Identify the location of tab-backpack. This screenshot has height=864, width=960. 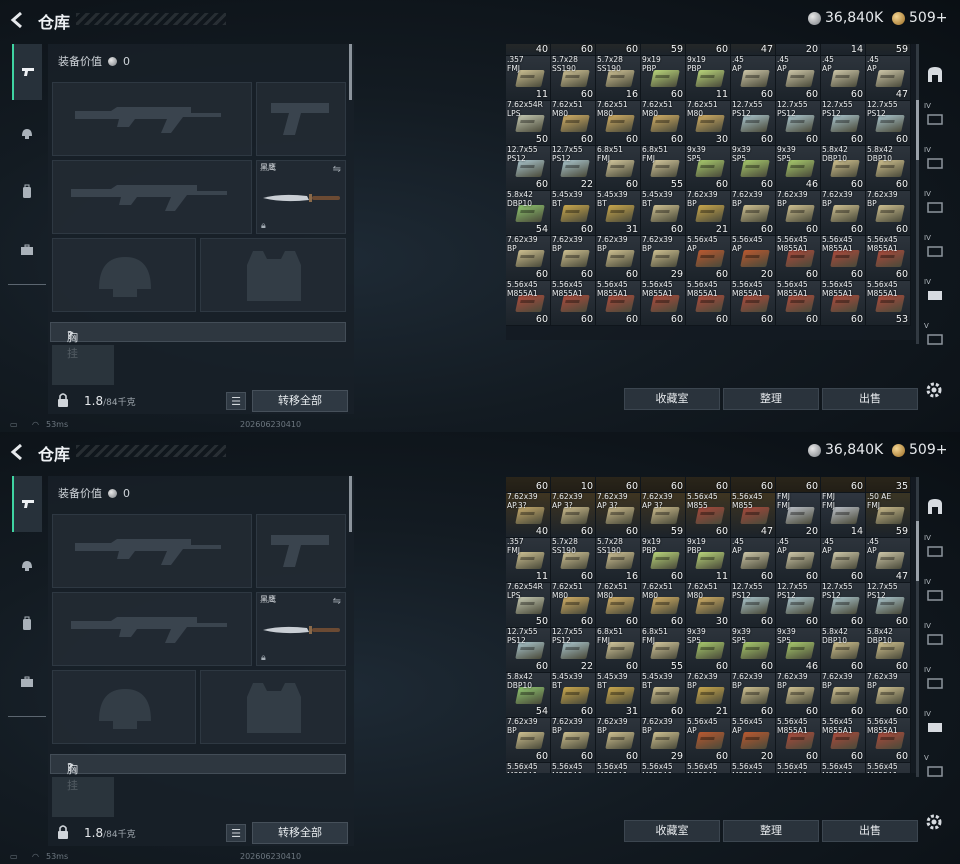
(27, 192).